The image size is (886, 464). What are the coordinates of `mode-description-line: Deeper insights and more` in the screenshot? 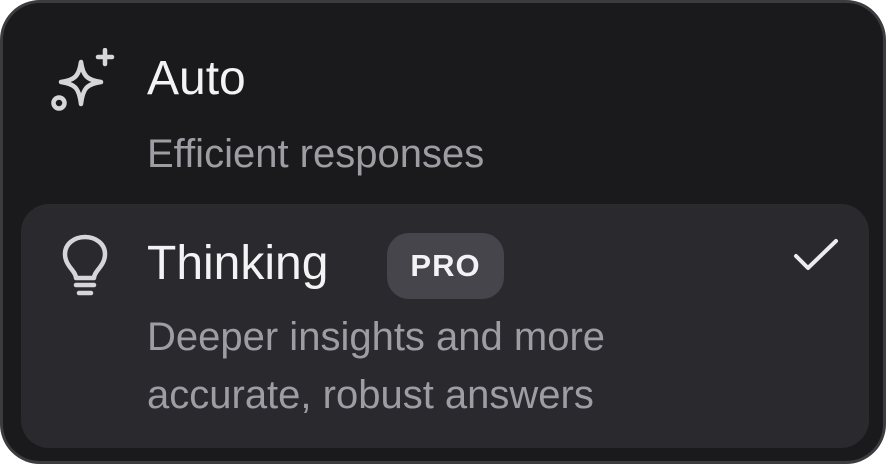 It's located at (376, 337).